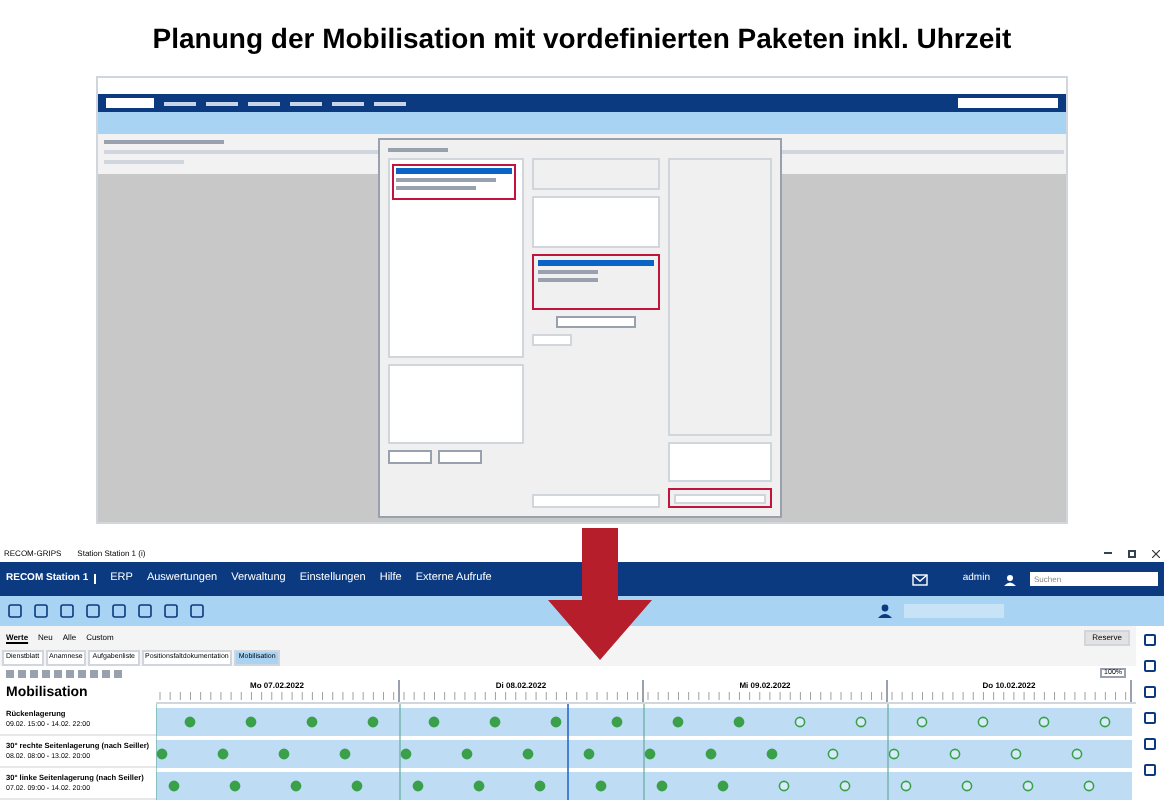  What do you see at coordinates (582, 38) in the screenshot?
I see `headline: Planung der Mobilisation mit vordefinierten Paketen inkl. Uhrzeit` at bounding box center [582, 38].